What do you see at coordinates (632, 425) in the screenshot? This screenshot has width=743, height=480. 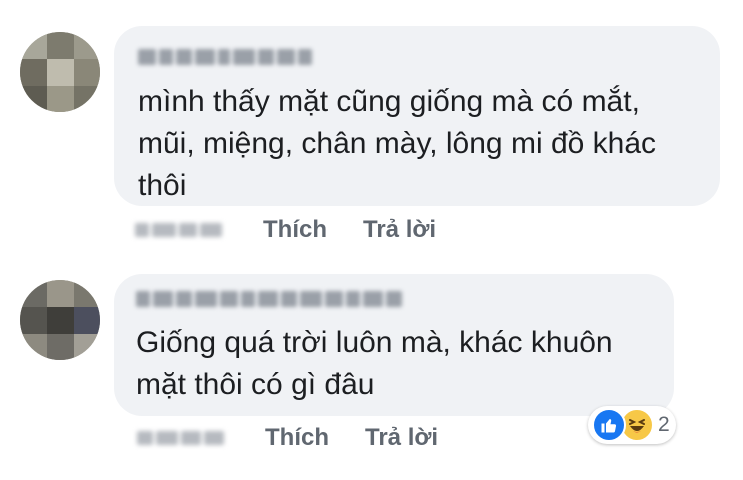 I see `reaction-summary: 2` at bounding box center [632, 425].